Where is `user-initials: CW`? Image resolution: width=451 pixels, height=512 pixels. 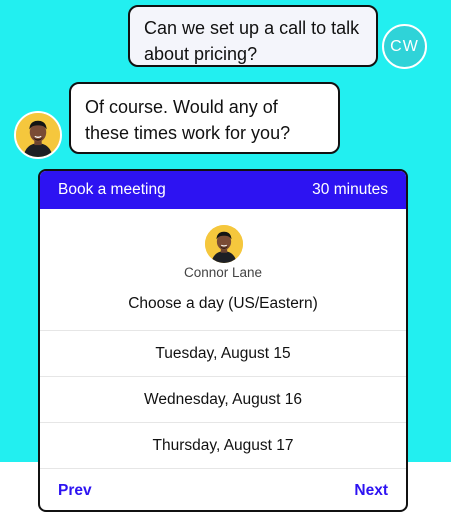 user-initials: CW is located at coordinates (404, 46).